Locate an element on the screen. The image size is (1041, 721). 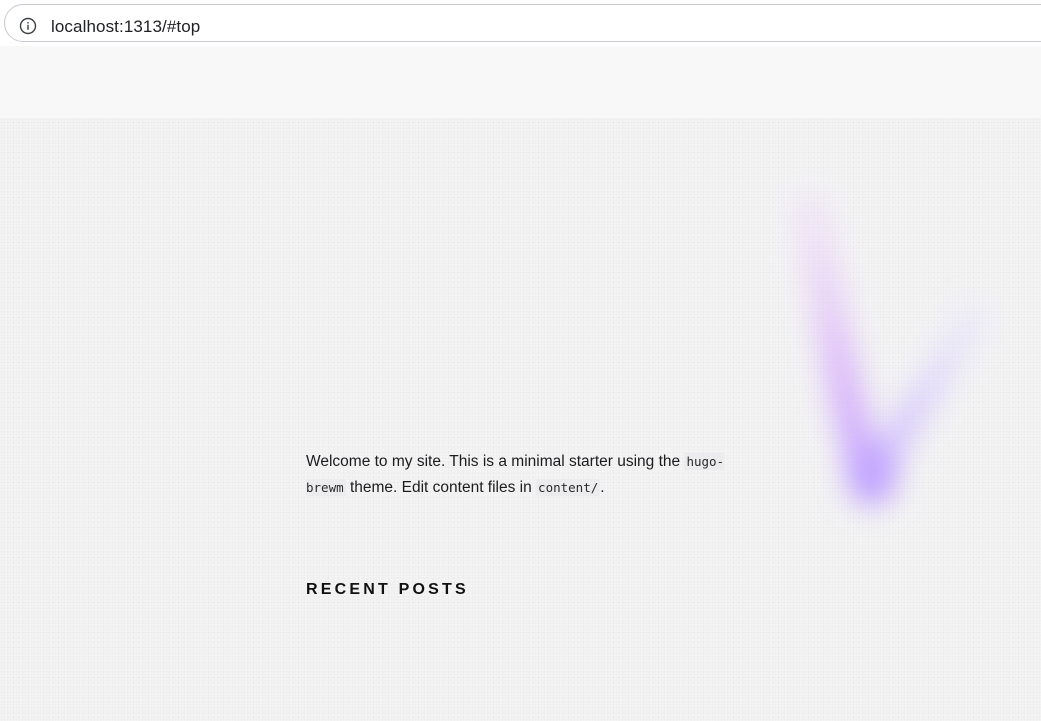
site-header is located at coordinates (520, 82).